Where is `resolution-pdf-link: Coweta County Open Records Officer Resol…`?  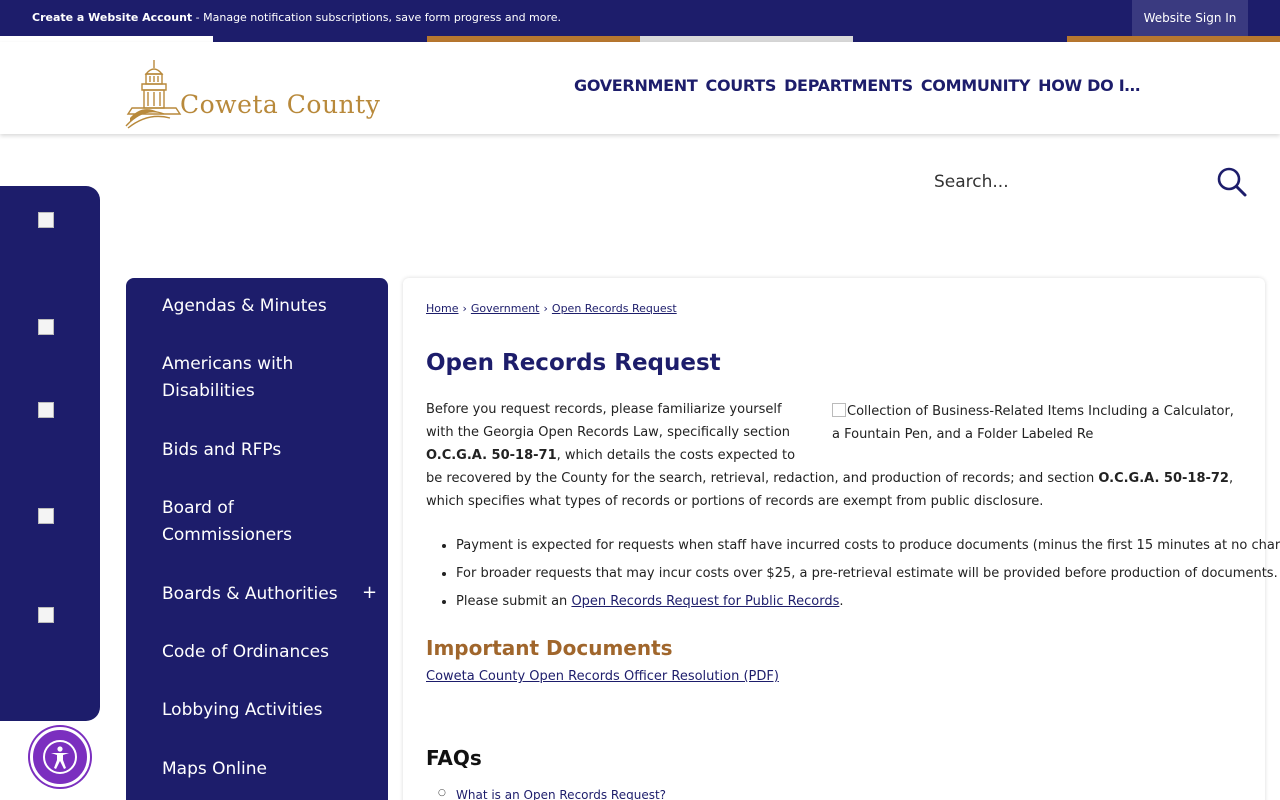 resolution-pdf-link: Coweta County Open Records Officer Resol… is located at coordinates (602, 676).